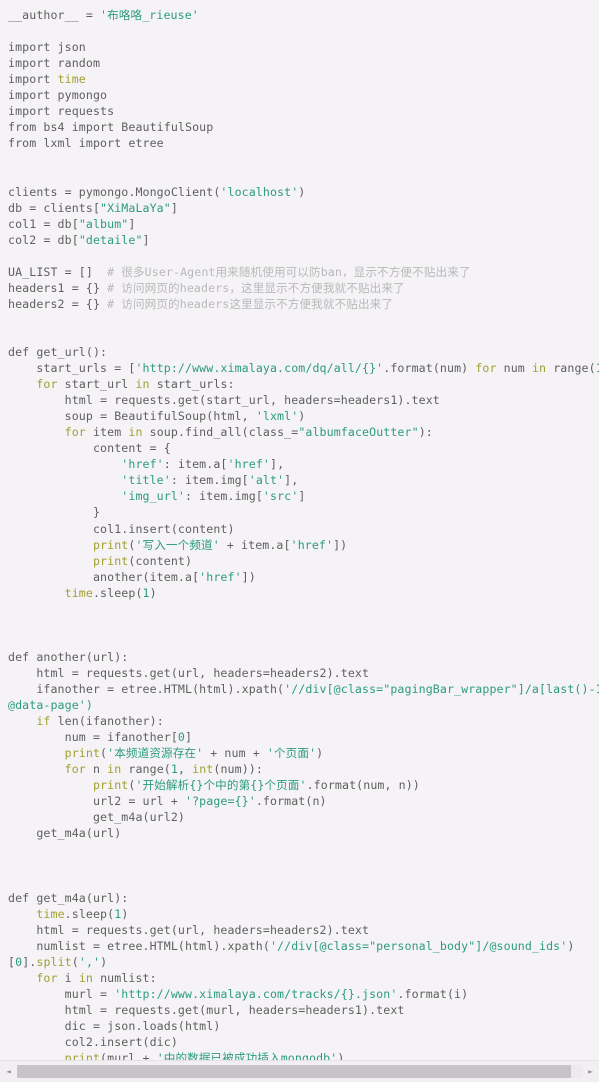  I want to click on code-token: soup = BeautifulSoup(html,, so click(132, 416).